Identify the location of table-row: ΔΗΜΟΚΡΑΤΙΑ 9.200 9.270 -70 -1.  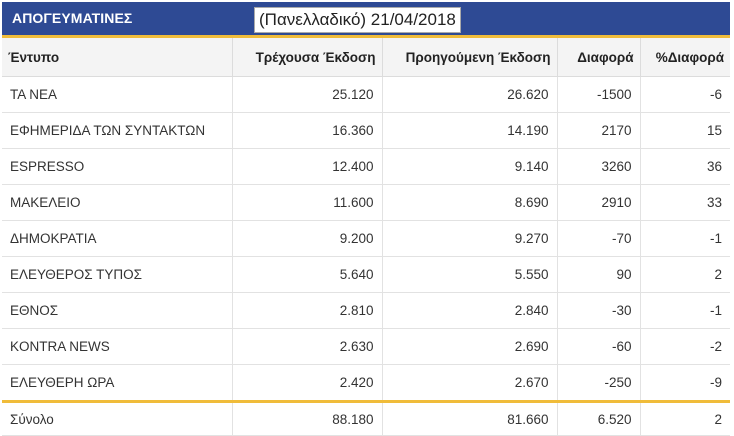
(366, 238).